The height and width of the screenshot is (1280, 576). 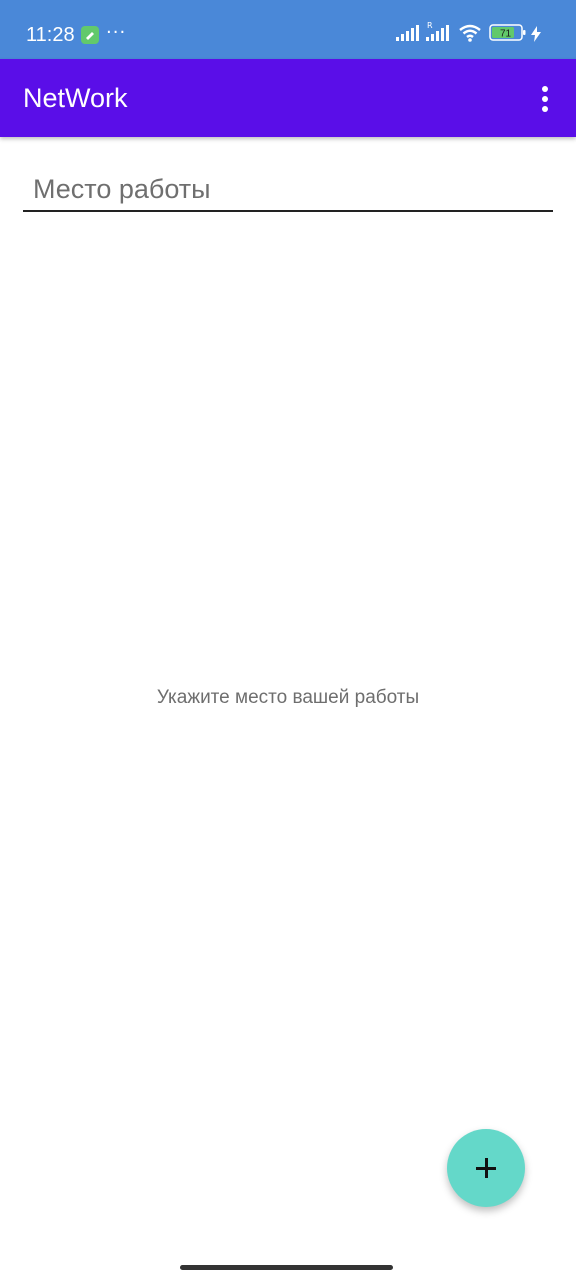 What do you see at coordinates (430, 25) in the screenshot?
I see `svg-text: R` at bounding box center [430, 25].